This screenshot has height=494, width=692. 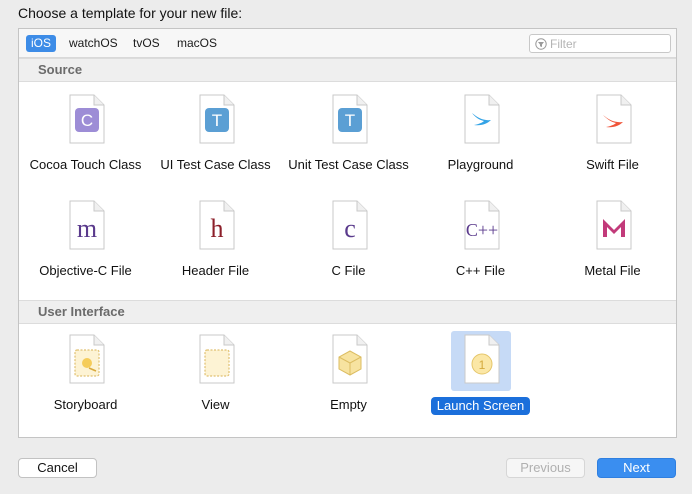 I want to click on tab-watchos: watchOS, so click(x=93, y=43).